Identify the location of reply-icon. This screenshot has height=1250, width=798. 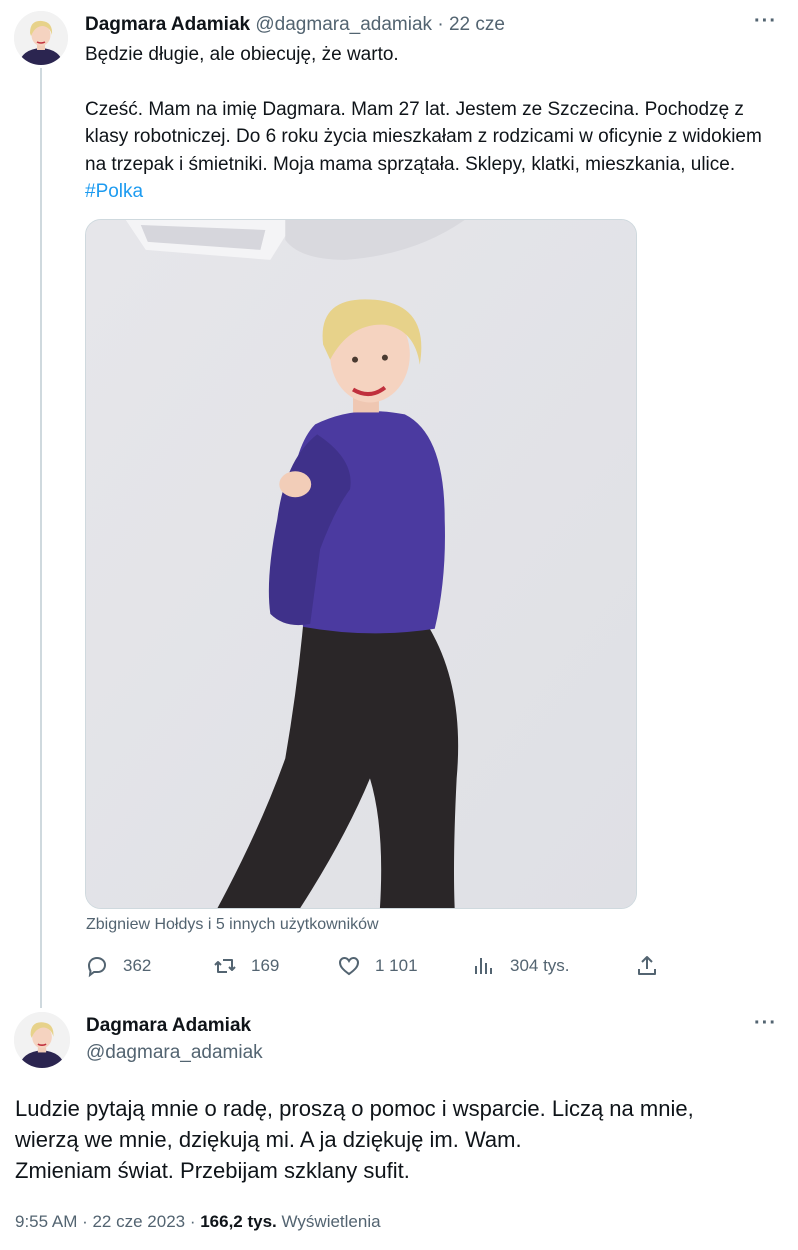
(97, 966).